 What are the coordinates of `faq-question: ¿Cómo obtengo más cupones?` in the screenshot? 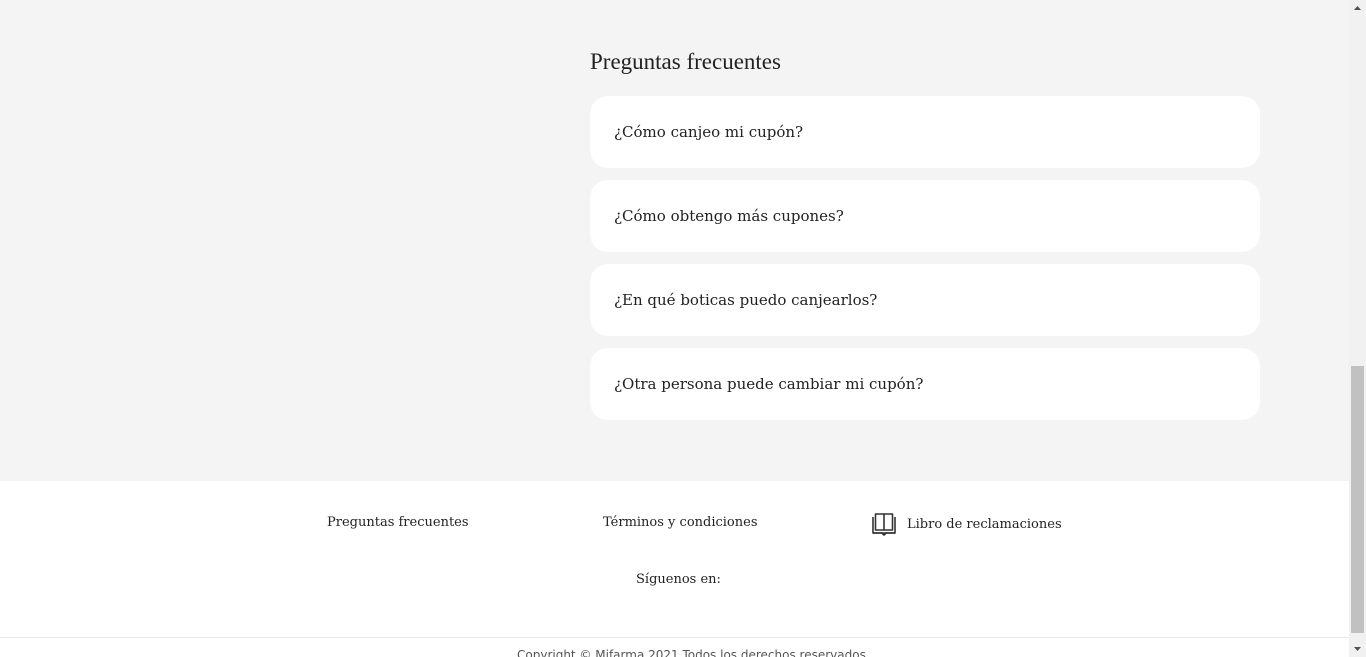 It's located at (729, 216).